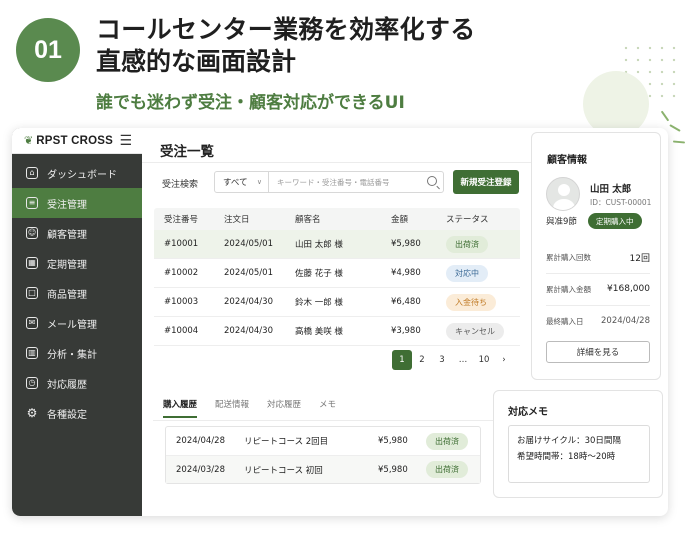 This screenshot has width=687, height=542. I want to click on filter-select: すべて ∨, so click(241, 182).